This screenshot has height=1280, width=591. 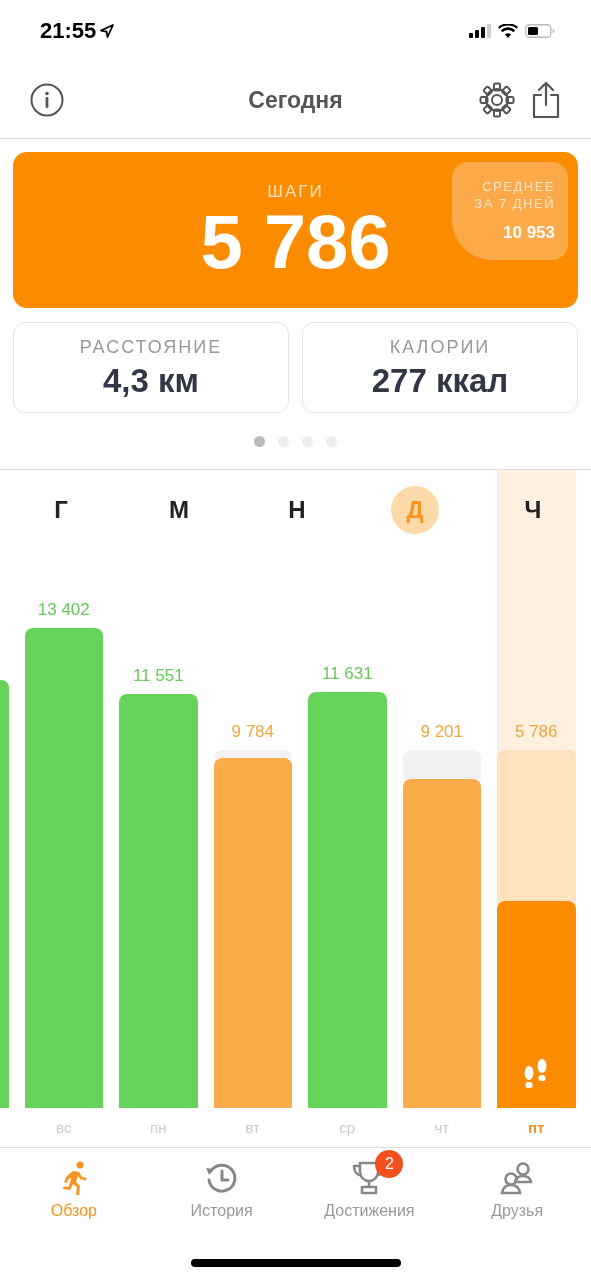 What do you see at coordinates (369, 1193) in the screenshot?
I see `tab-item: 2 Достижения` at bounding box center [369, 1193].